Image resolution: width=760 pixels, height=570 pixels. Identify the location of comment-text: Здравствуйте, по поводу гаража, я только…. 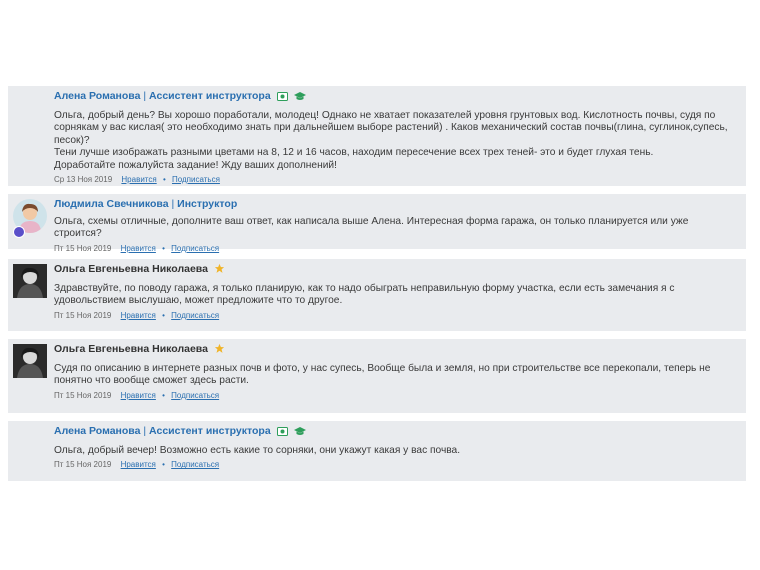
(396, 295).